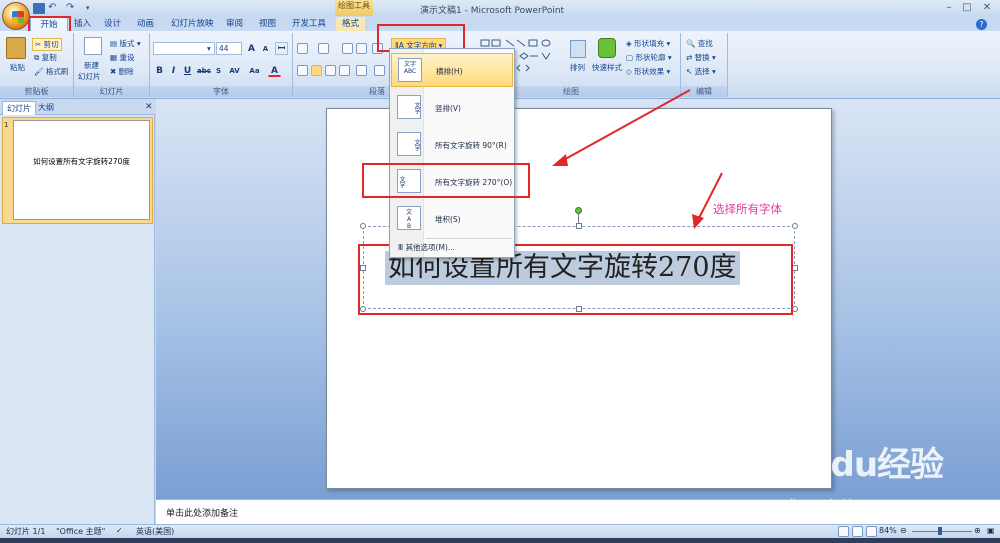 This screenshot has height=543, width=1000. What do you see at coordinates (51, 71) in the screenshot?
I see `format-painter-button: 🖌 格式刷` at bounding box center [51, 71].